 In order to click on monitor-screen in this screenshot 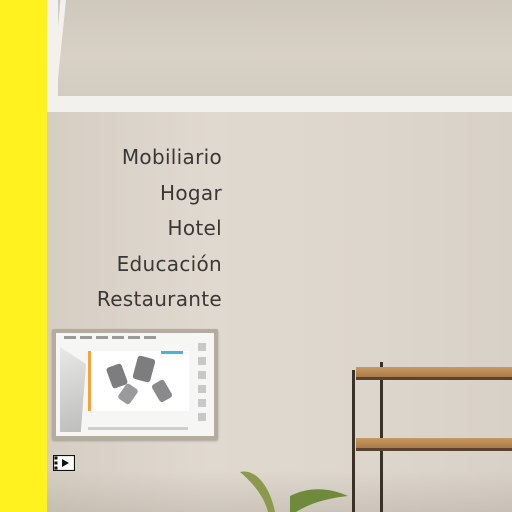, I will do `click(135, 384)`.